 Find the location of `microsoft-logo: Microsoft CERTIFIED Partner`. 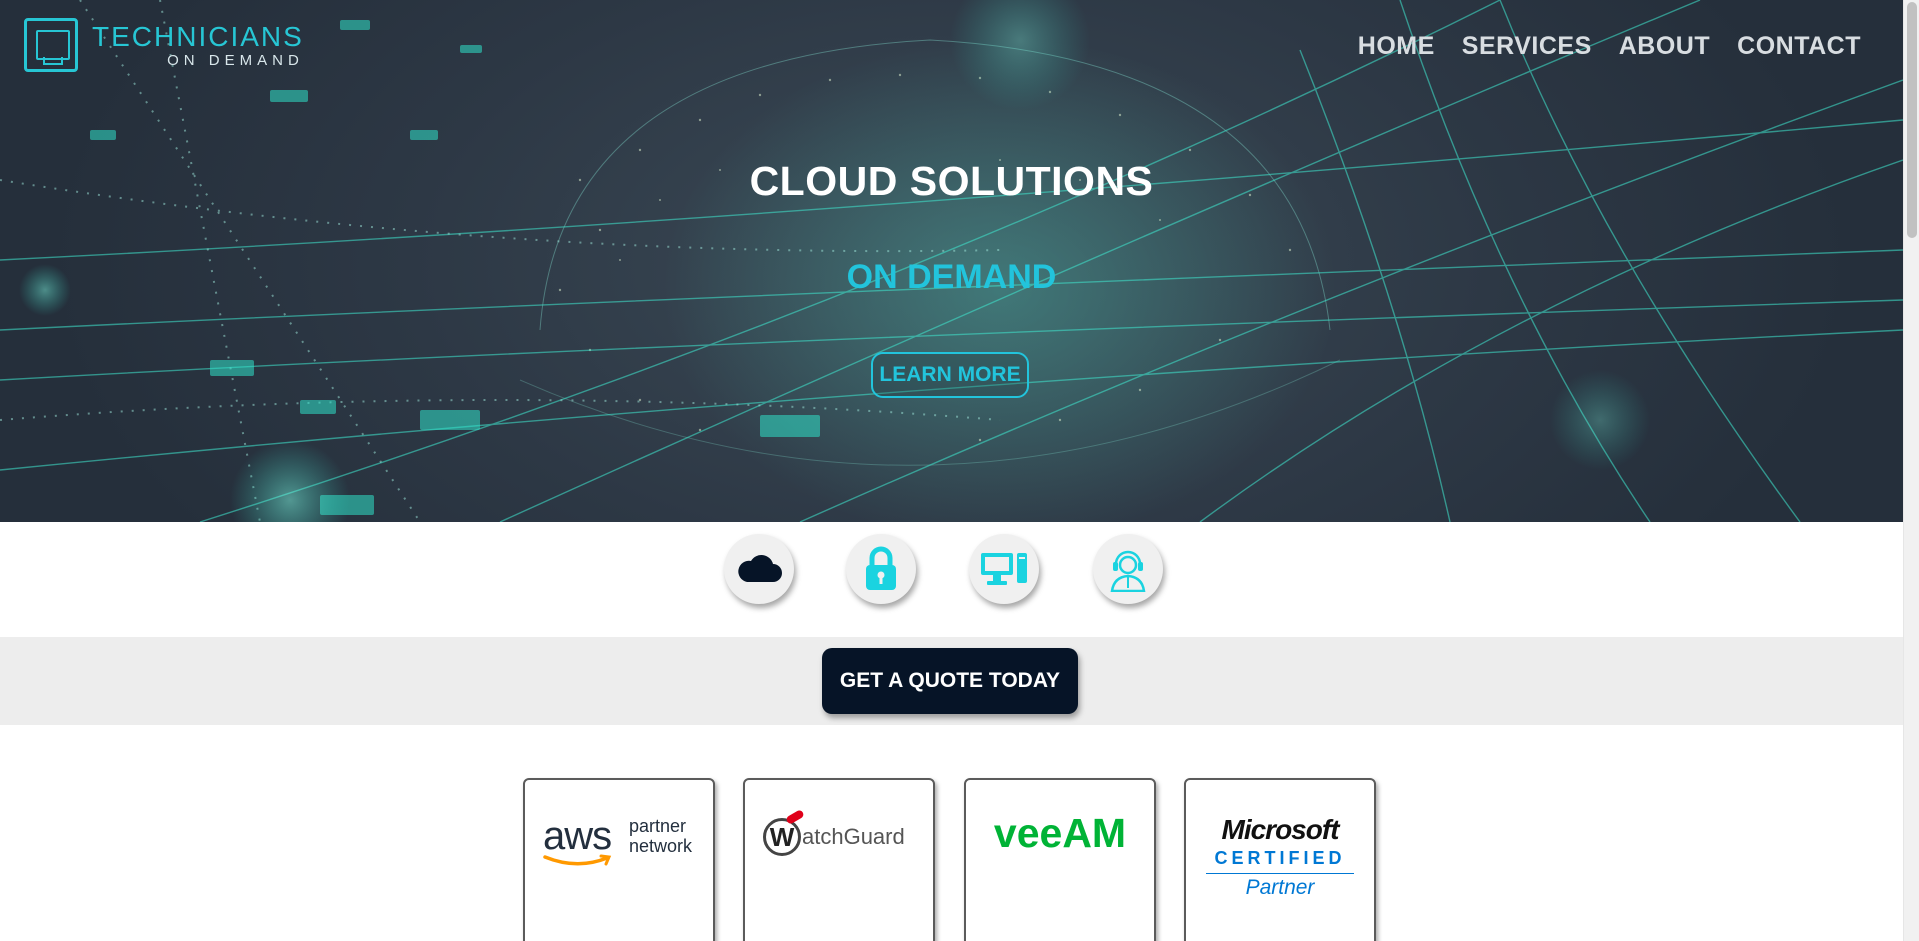

microsoft-logo: Microsoft CERTIFIED Partner is located at coordinates (1280, 857).